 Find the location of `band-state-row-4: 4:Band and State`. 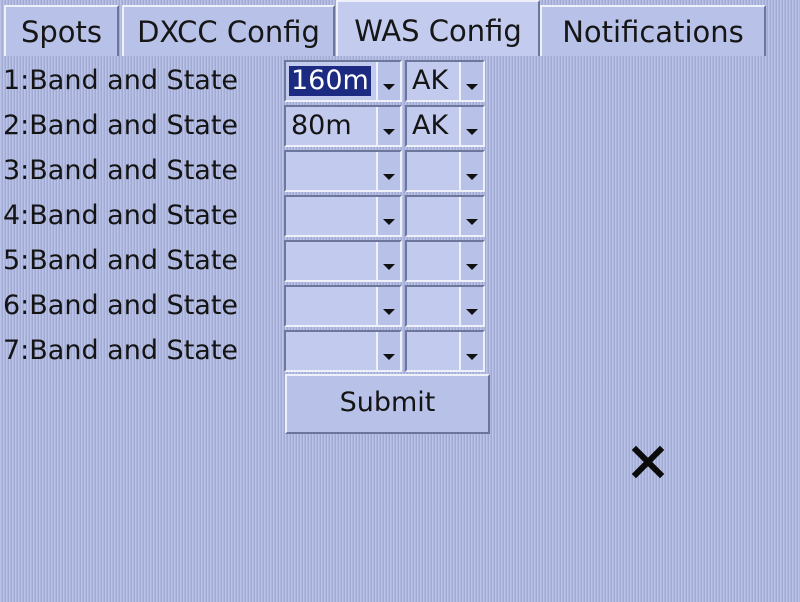

band-state-row-4: 4:Band and State is located at coordinates (400, 216).